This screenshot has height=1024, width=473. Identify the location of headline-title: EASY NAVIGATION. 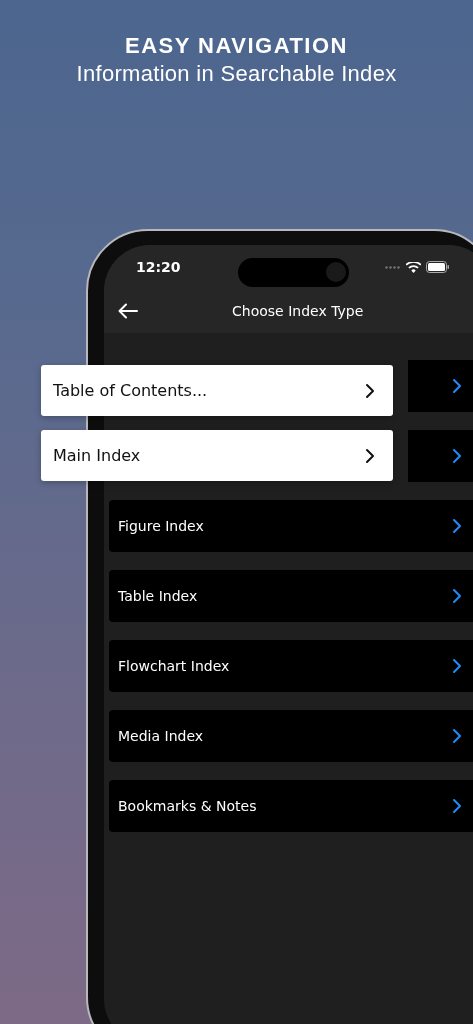
(236, 46).